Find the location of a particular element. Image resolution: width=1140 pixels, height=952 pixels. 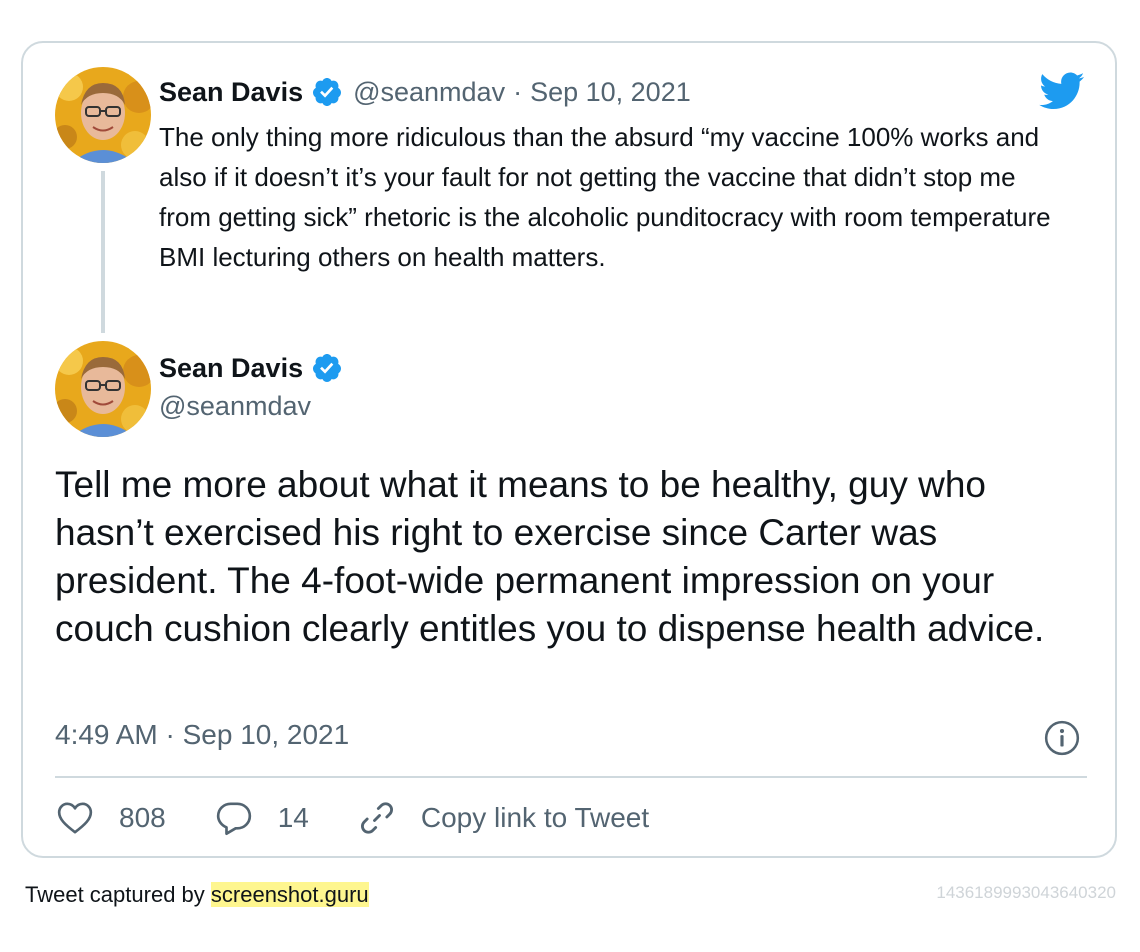

action-bar: 808 14 Copy link to Tweet is located at coordinates (376, 818).